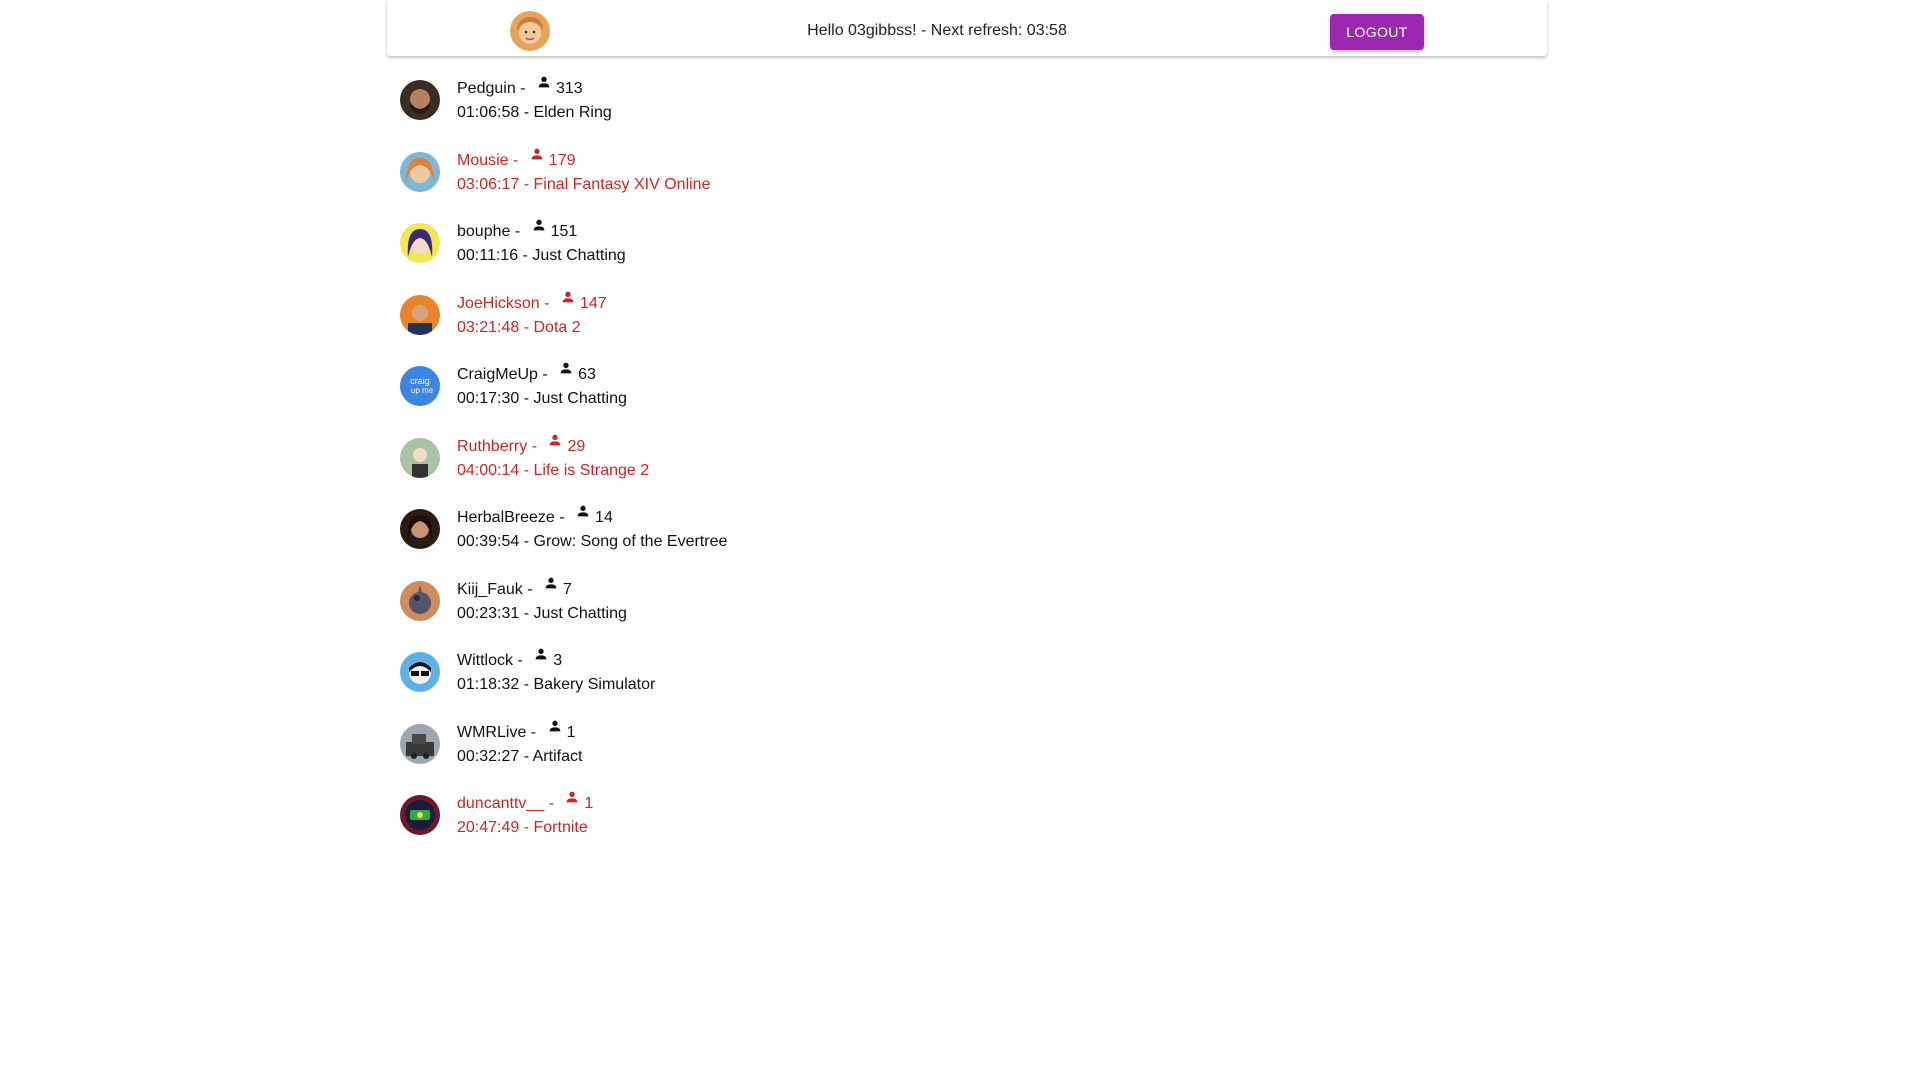  What do you see at coordinates (572, 112) in the screenshot?
I see `stream-game: Elden Ring` at bounding box center [572, 112].